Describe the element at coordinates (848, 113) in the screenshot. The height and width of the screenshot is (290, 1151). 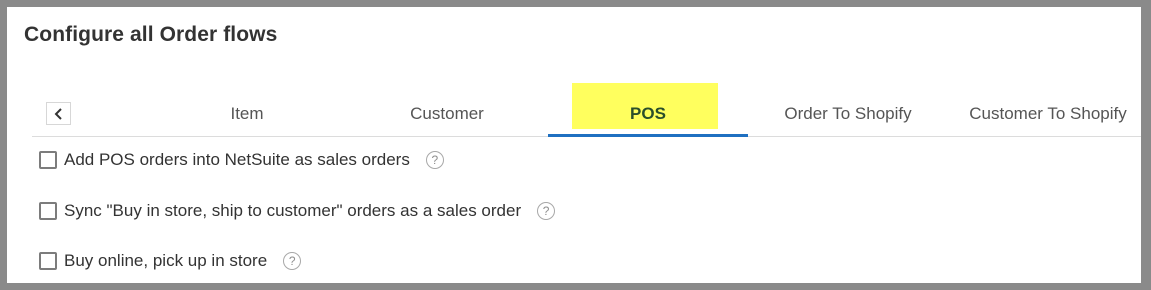
I see `tab-label: Order To Shopify` at that location.